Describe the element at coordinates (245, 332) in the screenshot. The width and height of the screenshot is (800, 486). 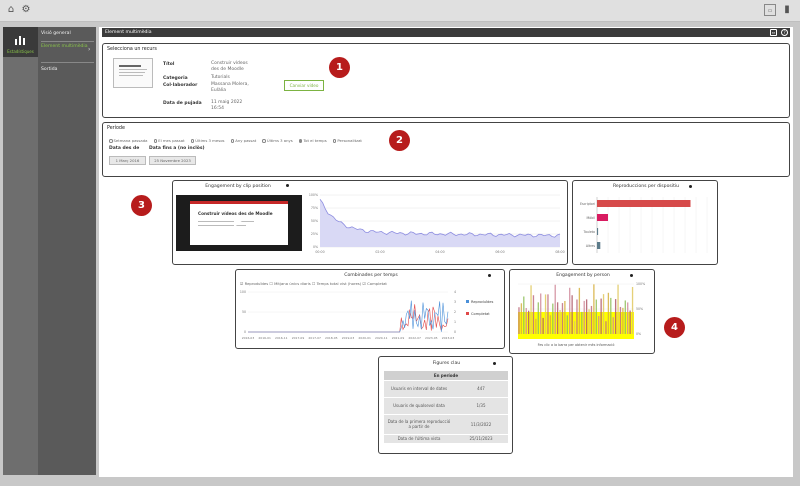
I see `y-tick-label: 0` at that location.